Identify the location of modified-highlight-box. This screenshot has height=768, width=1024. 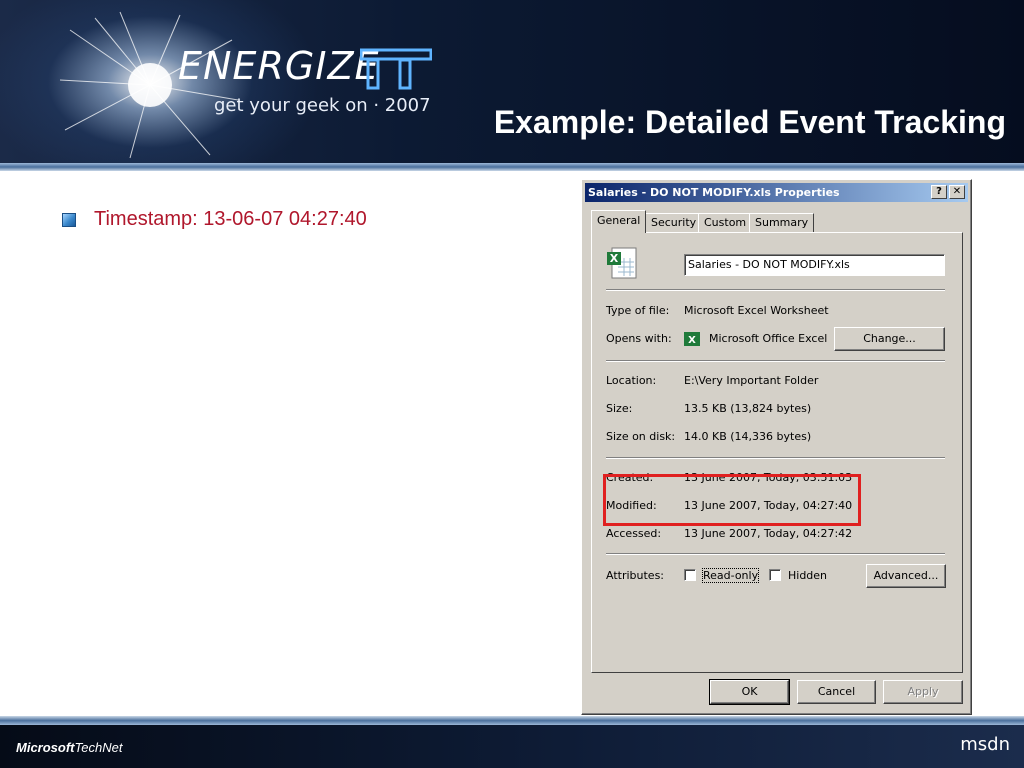
(732, 500).